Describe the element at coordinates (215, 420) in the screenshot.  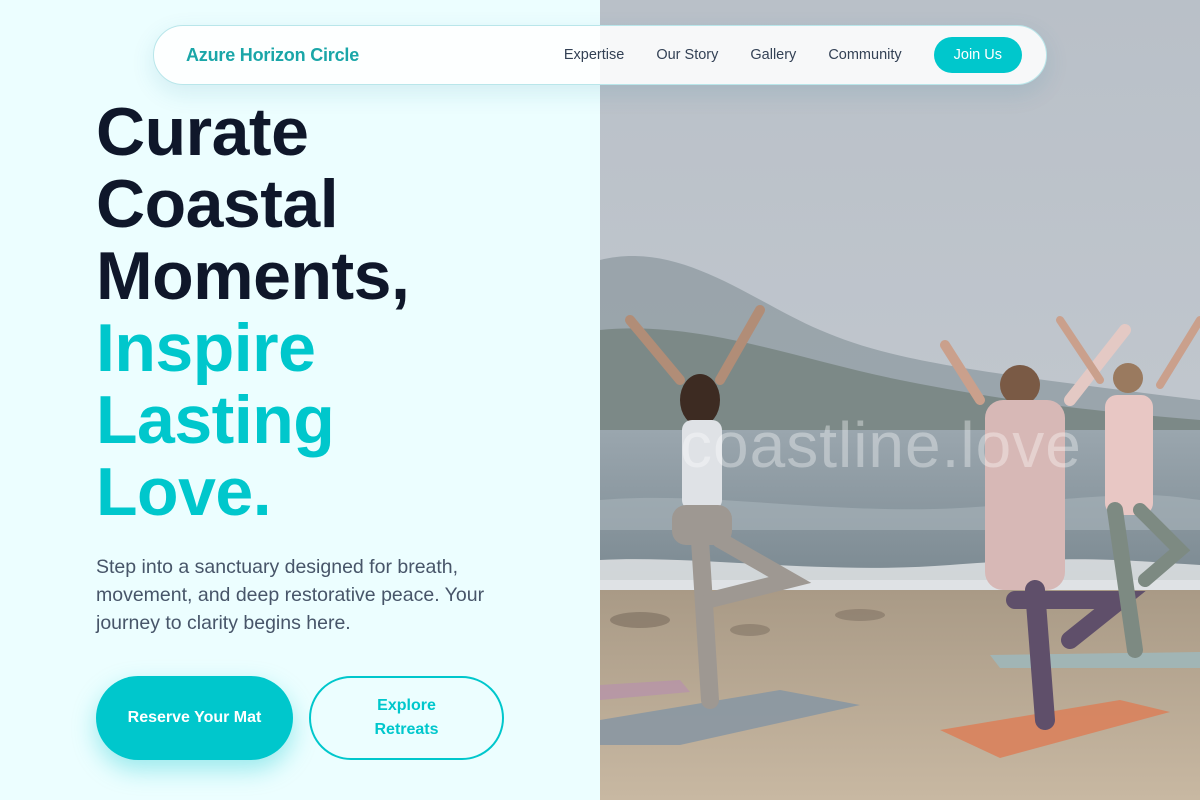
I see `hero-title-accent-line-2: Lasting` at that location.